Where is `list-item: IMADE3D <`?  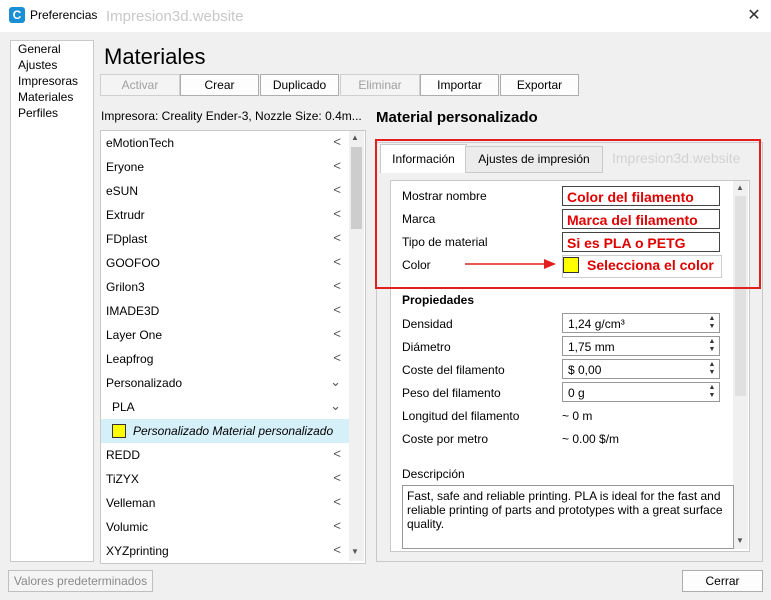
list-item: IMADE3D < is located at coordinates (225, 311).